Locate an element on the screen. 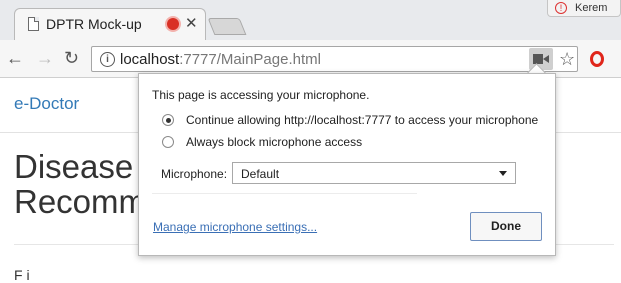  profile-name: Kerem is located at coordinates (591, 8).